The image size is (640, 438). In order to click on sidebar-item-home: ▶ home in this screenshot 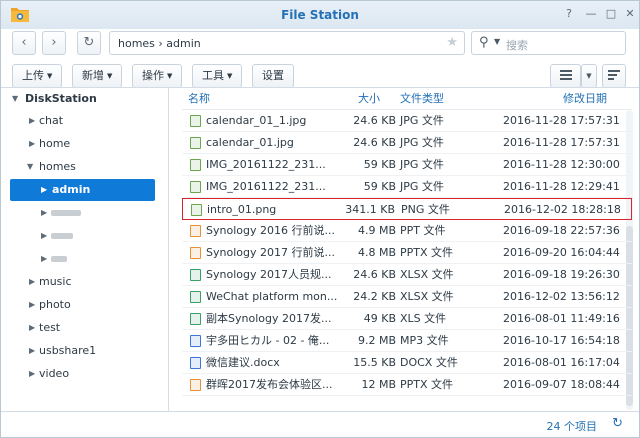, I will do `click(85, 144)`.